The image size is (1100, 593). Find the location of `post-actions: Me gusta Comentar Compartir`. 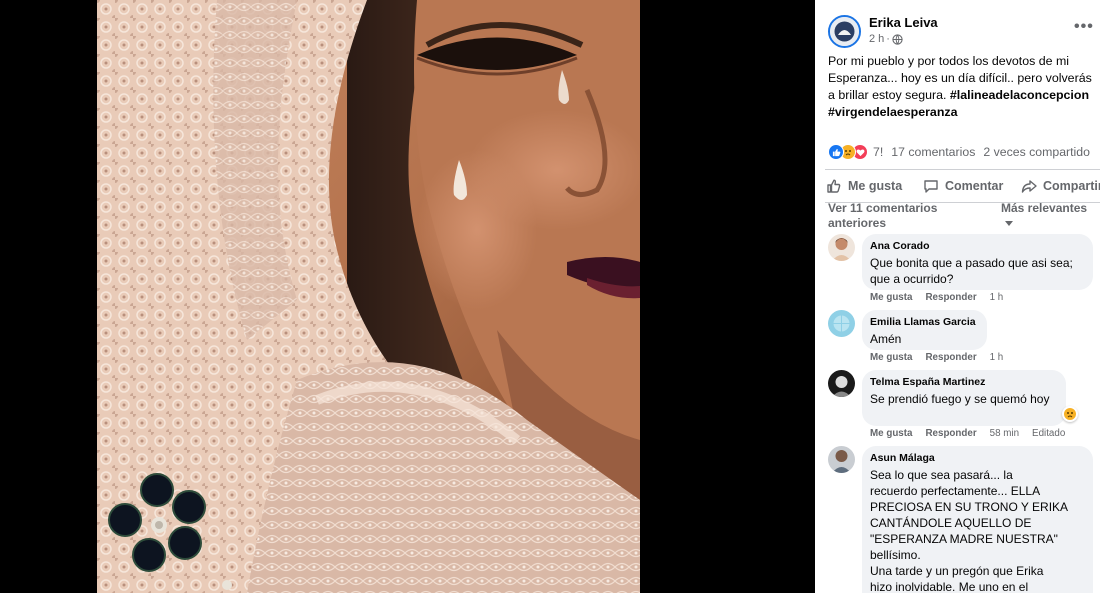

post-actions: Me gusta Comentar Compartir is located at coordinates (957, 187).